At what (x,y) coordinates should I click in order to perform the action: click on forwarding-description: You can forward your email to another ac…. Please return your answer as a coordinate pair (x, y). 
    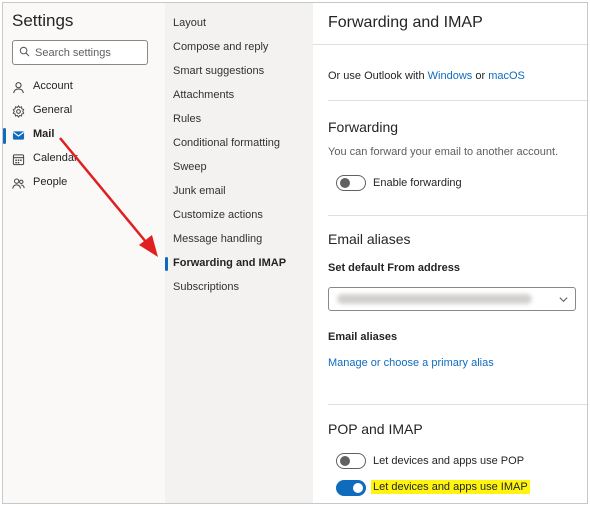
    Looking at the image, I should click on (443, 152).